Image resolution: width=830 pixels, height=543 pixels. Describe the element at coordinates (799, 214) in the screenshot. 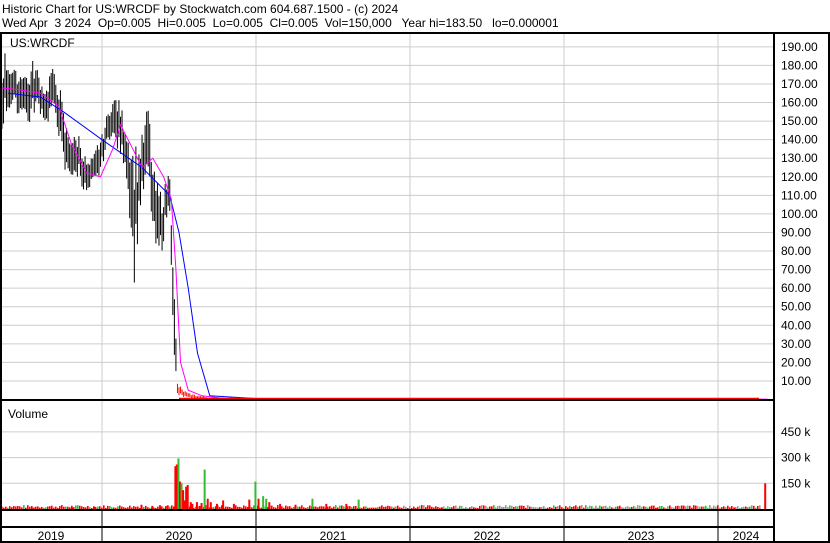

I see `price-tick-label: 100.00` at that location.